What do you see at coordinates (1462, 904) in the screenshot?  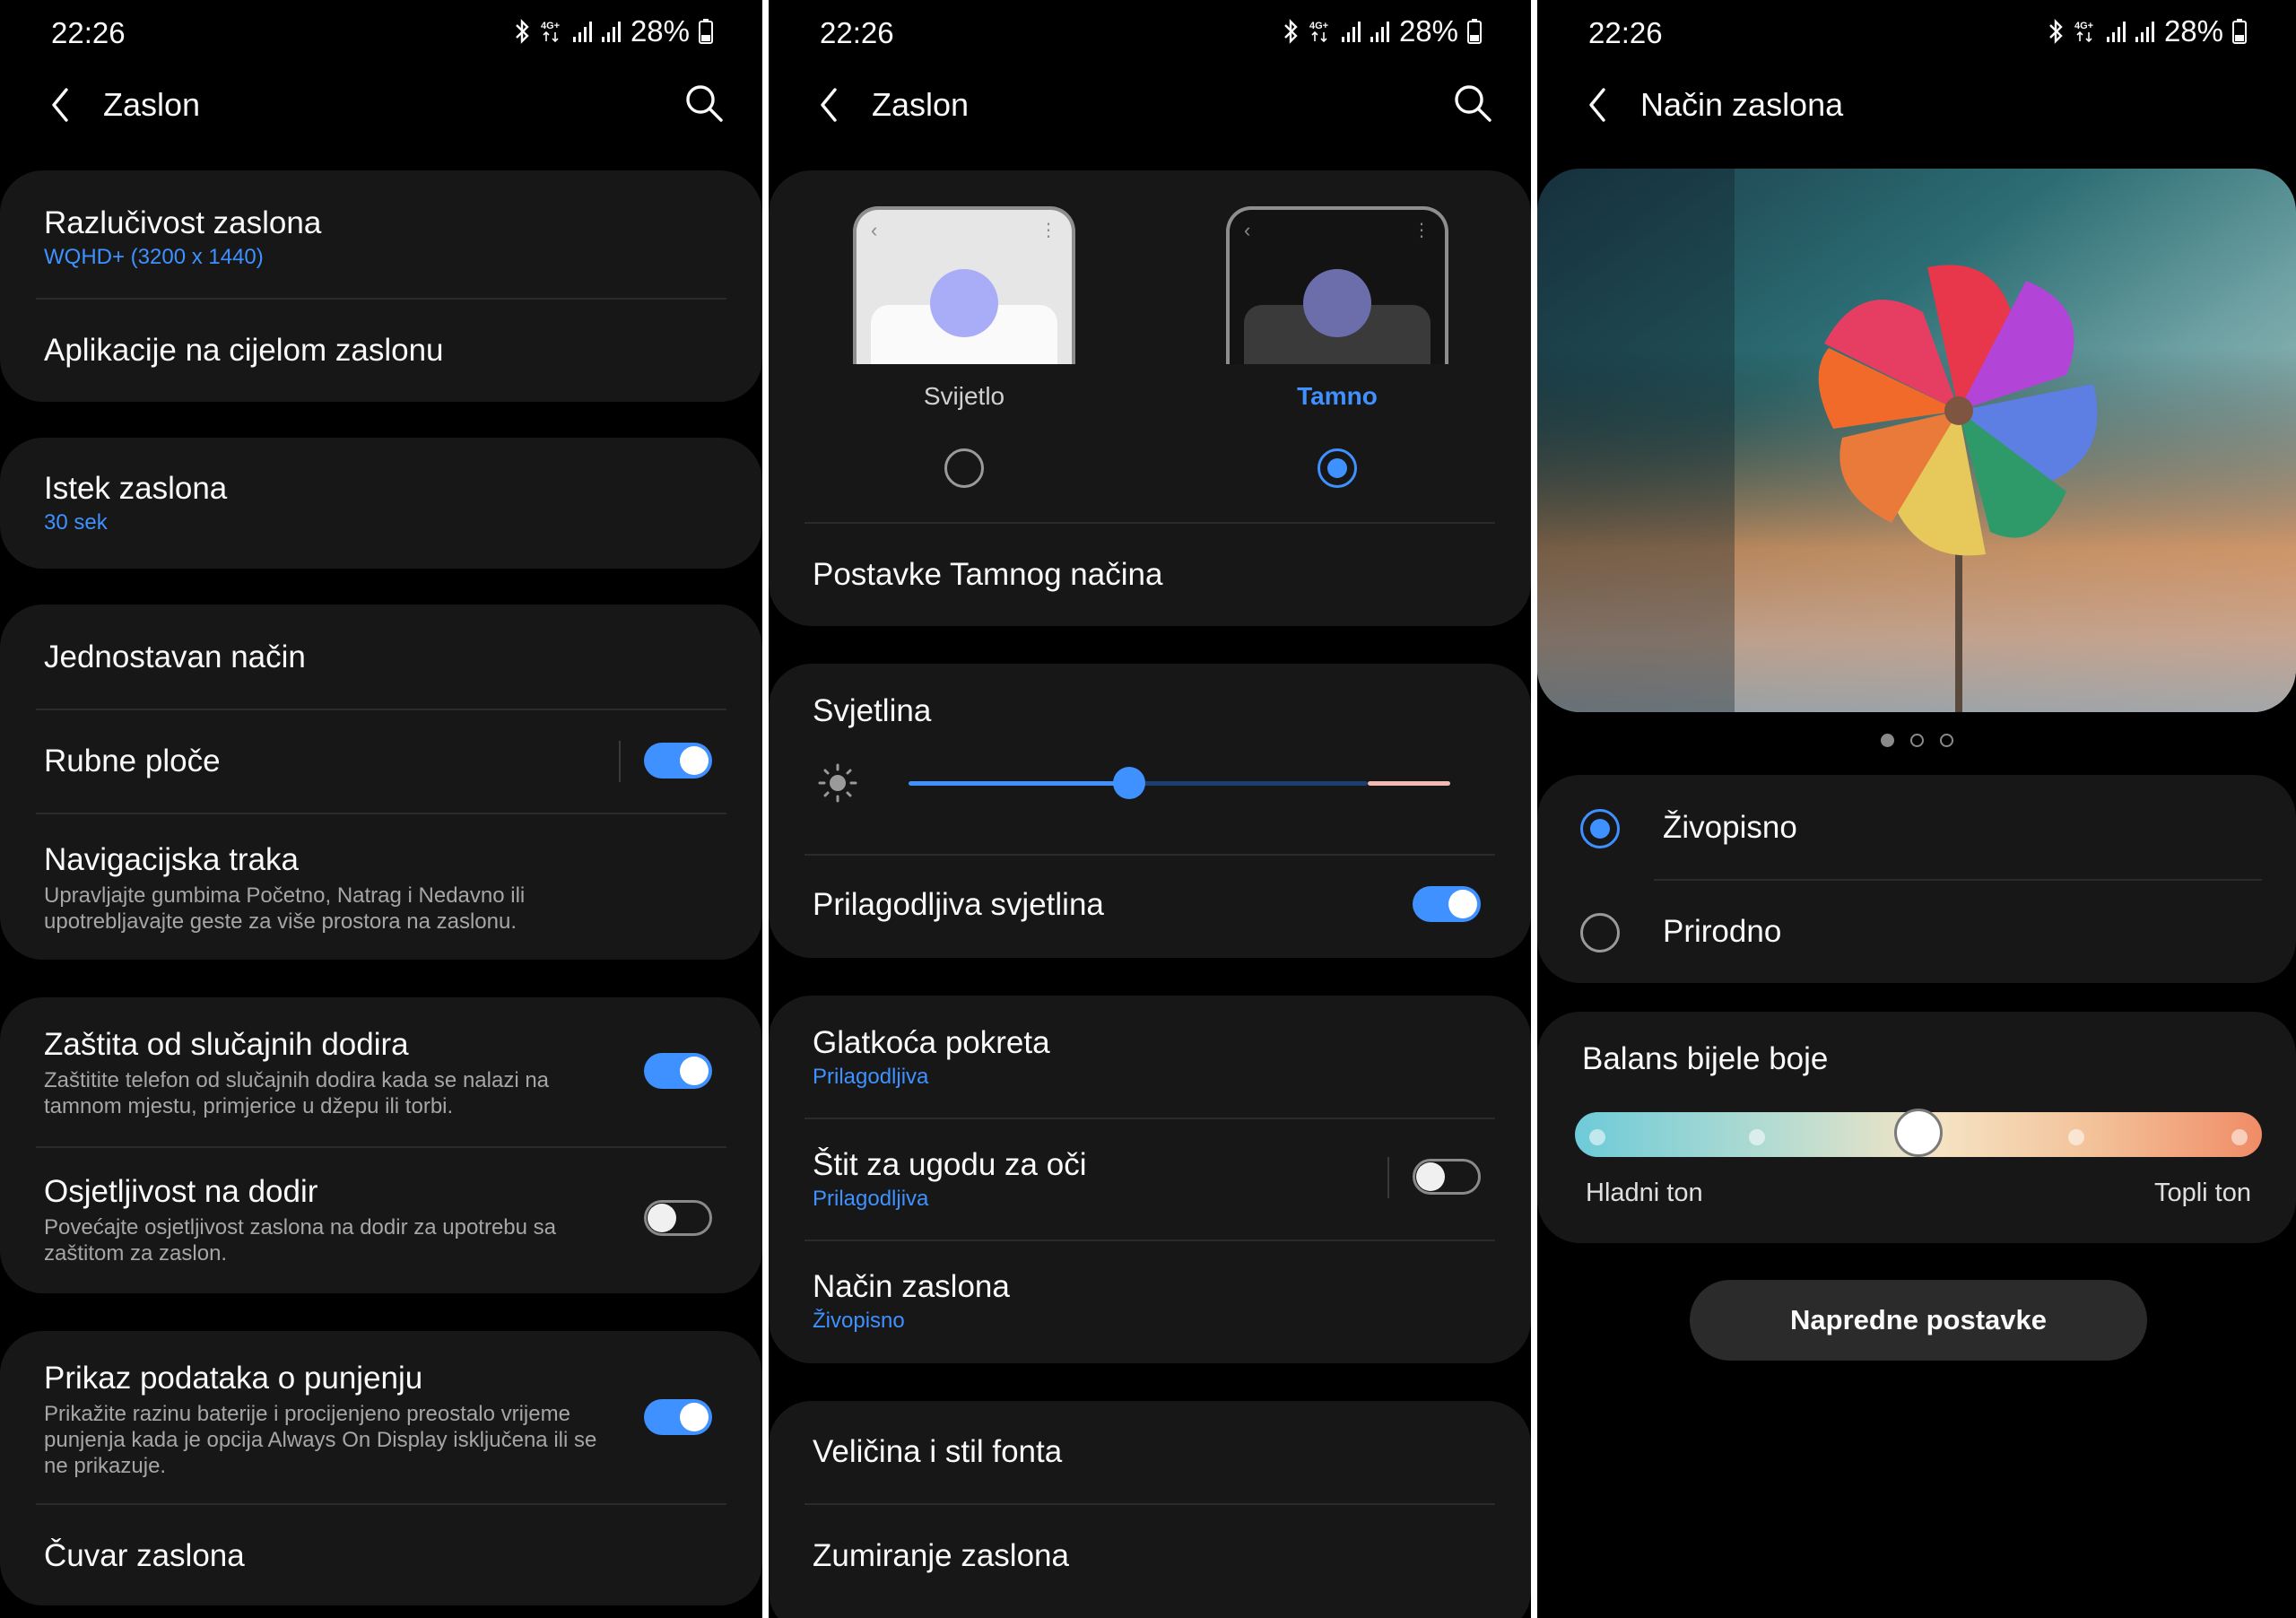 I see `toggle-knob` at bounding box center [1462, 904].